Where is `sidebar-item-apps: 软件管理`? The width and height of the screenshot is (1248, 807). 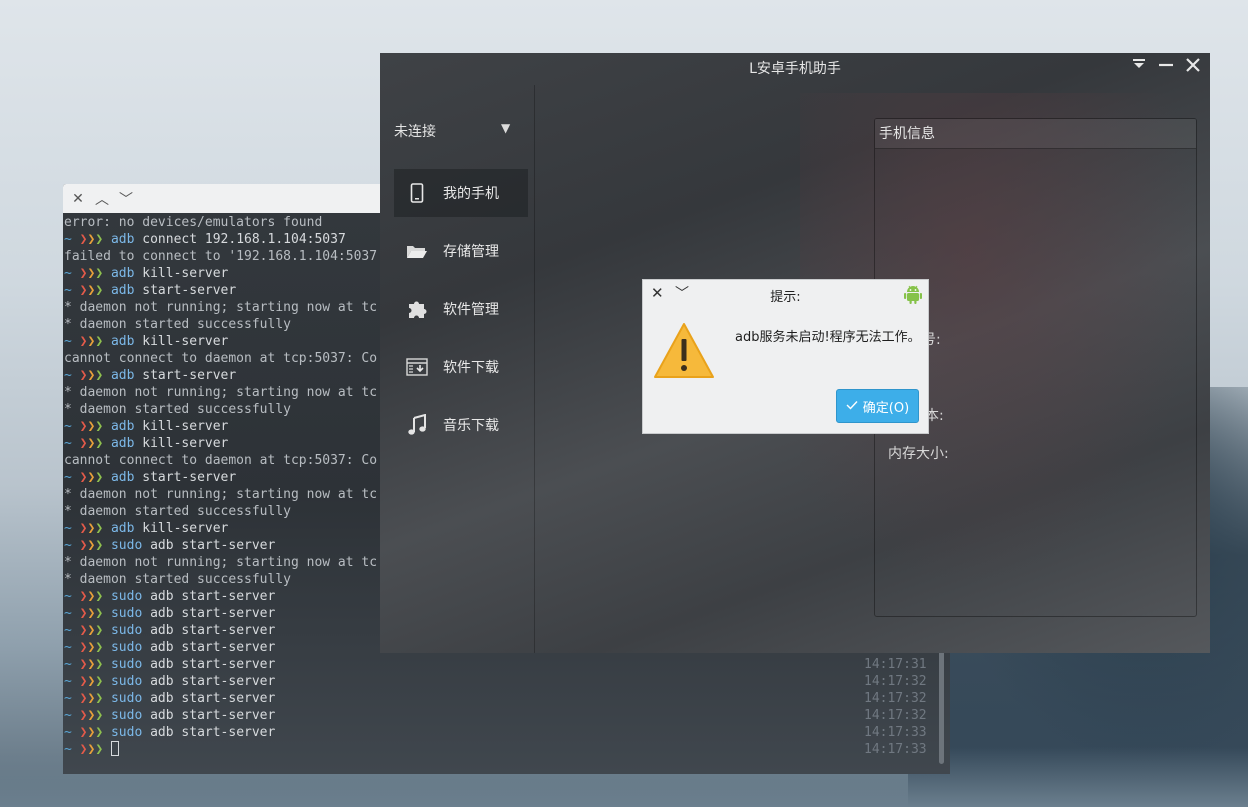 sidebar-item-apps: 软件管理 is located at coordinates (461, 309).